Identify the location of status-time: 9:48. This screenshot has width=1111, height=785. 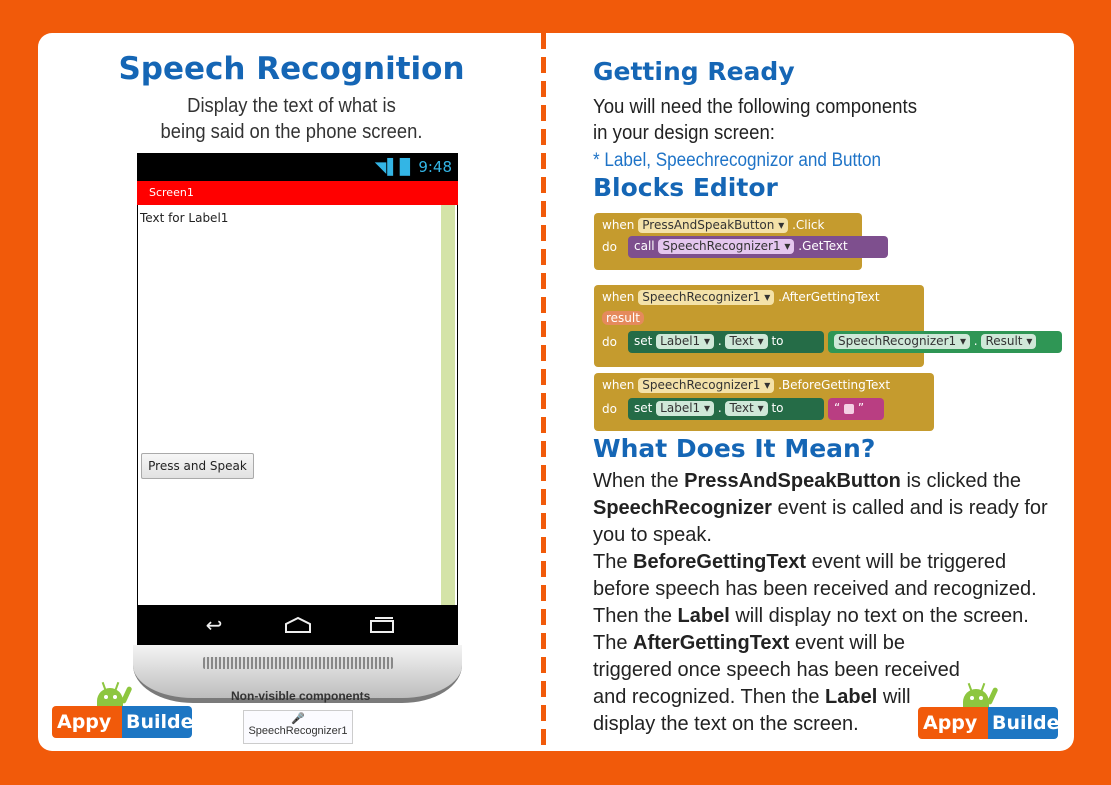
(435, 167).